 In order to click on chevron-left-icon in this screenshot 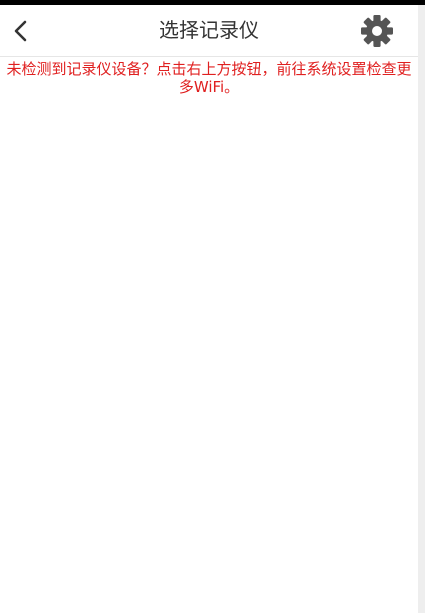, I will do `click(21, 31)`.